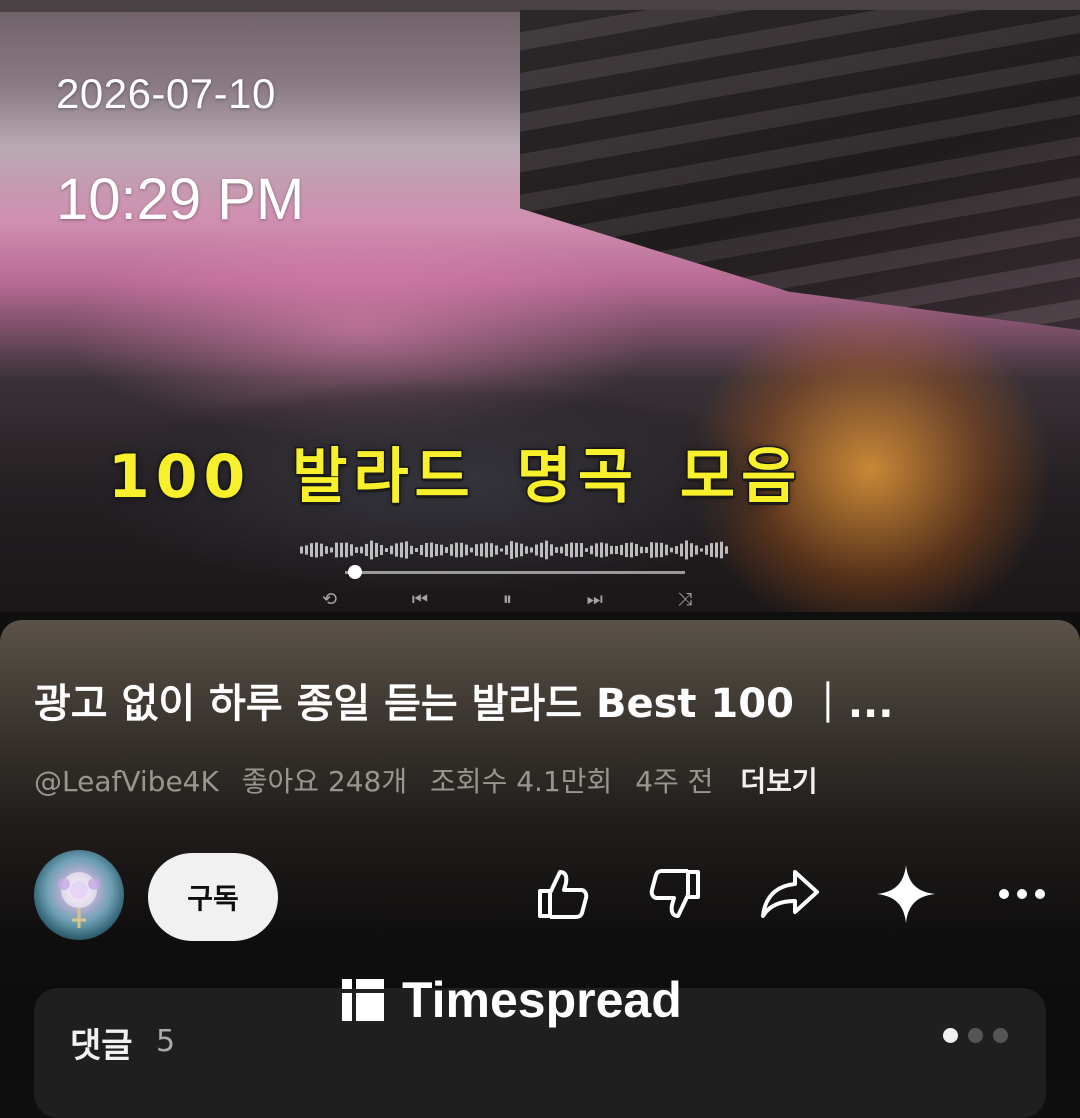 Image resolution: width=1080 pixels, height=1118 pixels. I want to click on watermark: Timespread, so click(511, 1000).